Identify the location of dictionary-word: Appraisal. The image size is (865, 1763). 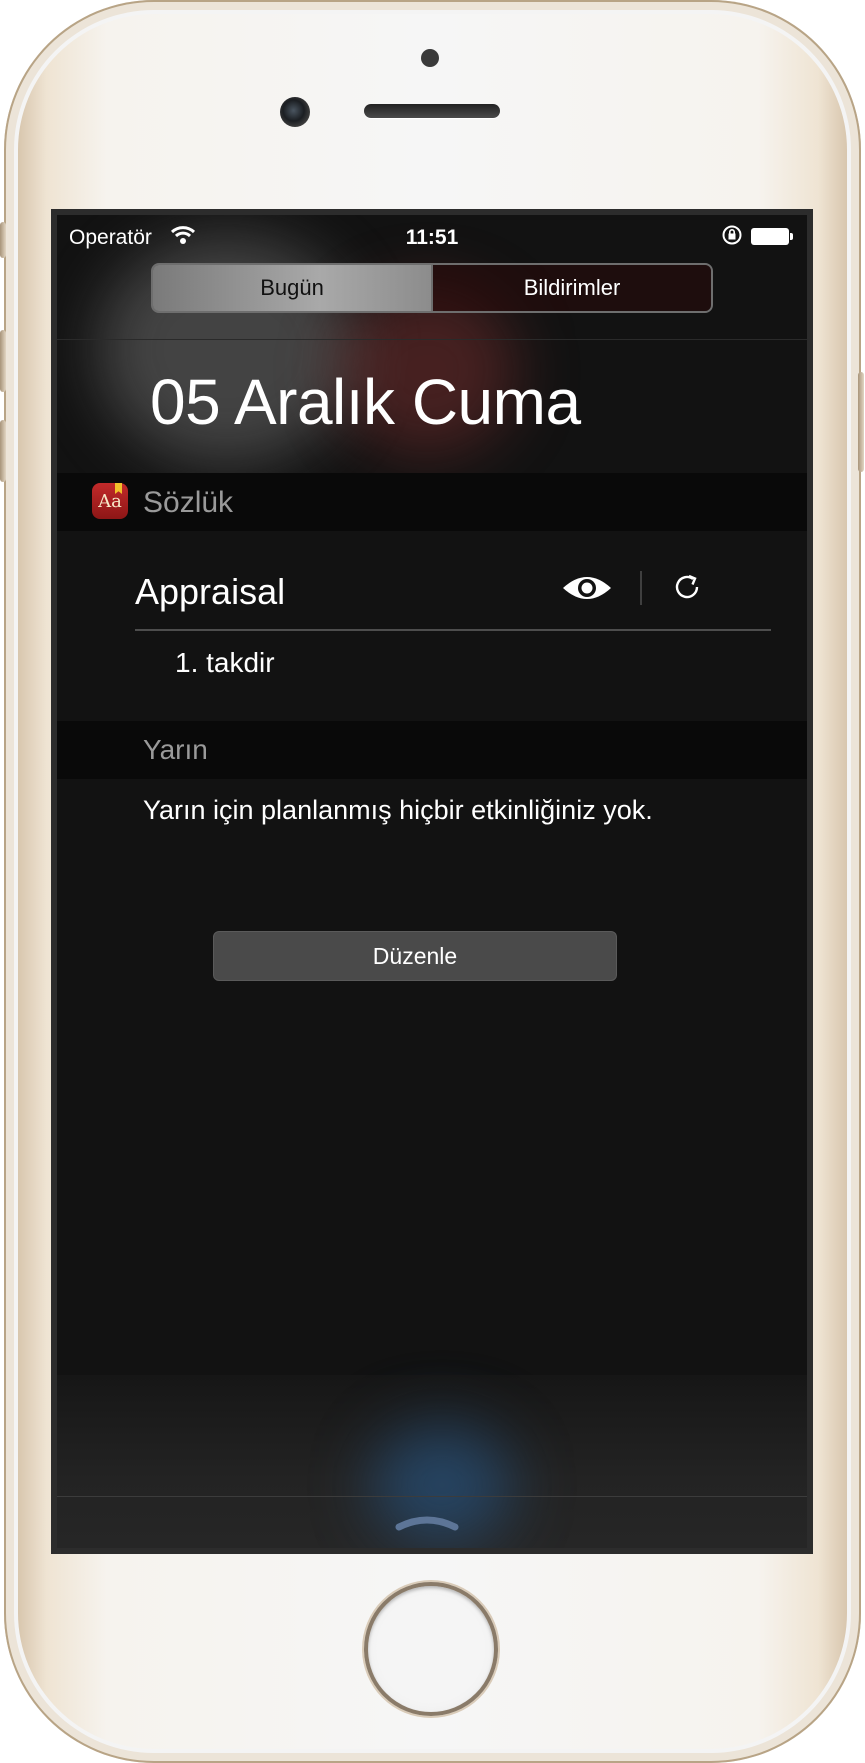
(210, 591).